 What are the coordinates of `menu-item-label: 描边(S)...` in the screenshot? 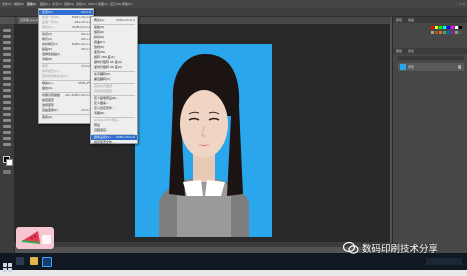 It's located at (49, 88).